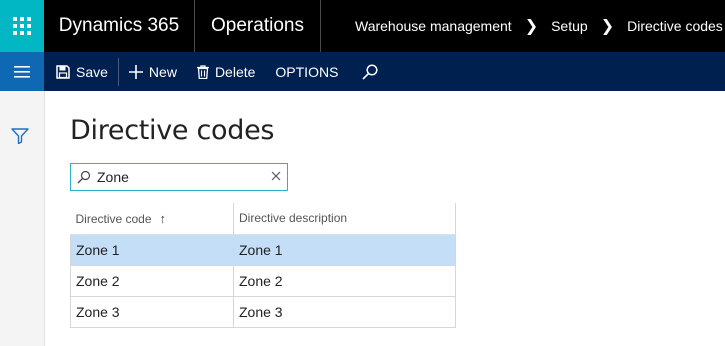 The height and width of the screenshot is (346, 725). What do you see at coordinates (174, 177) in the screenshot?
I see `quick-filter-input` at bounding box center [174, 177].